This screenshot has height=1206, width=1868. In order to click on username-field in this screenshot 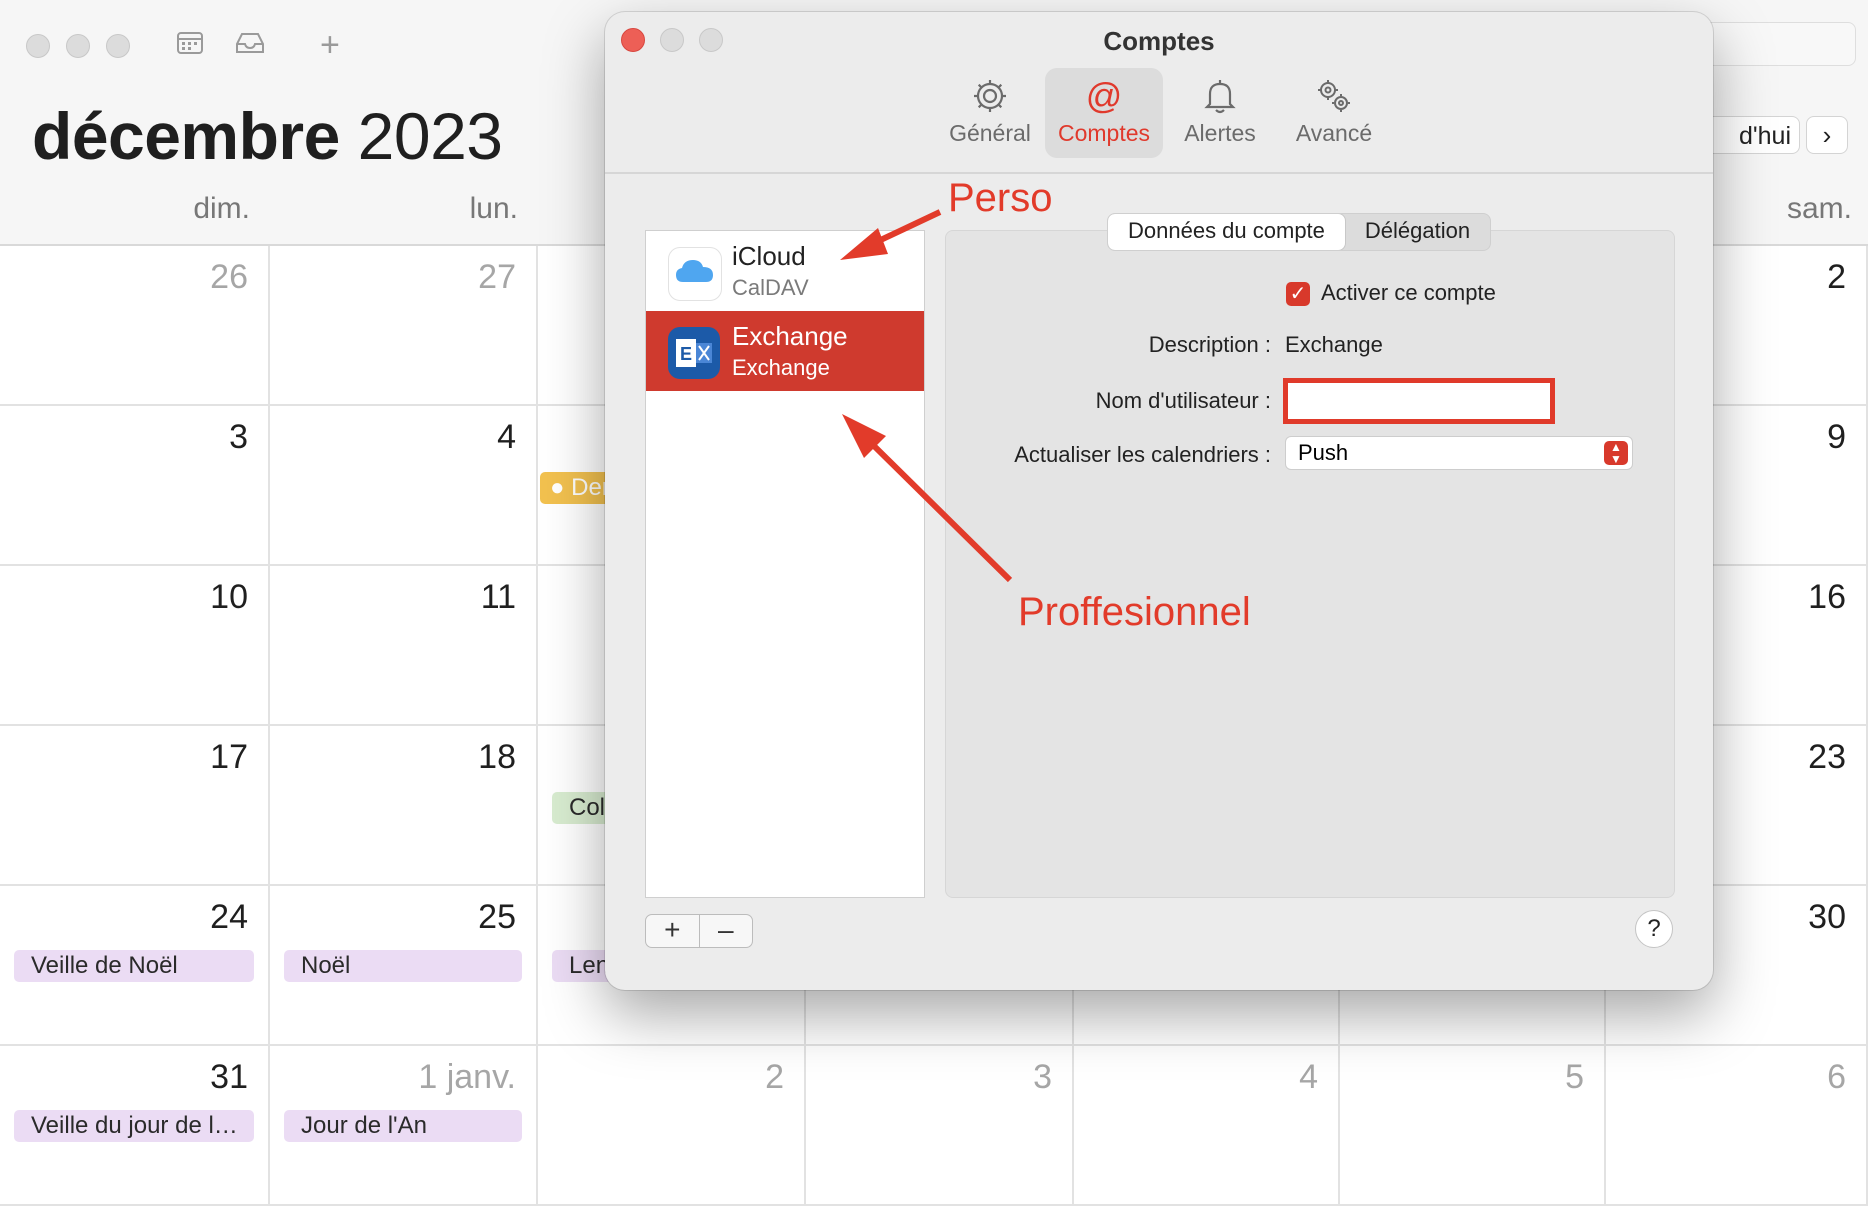, I will do `click(1419, 401)`.